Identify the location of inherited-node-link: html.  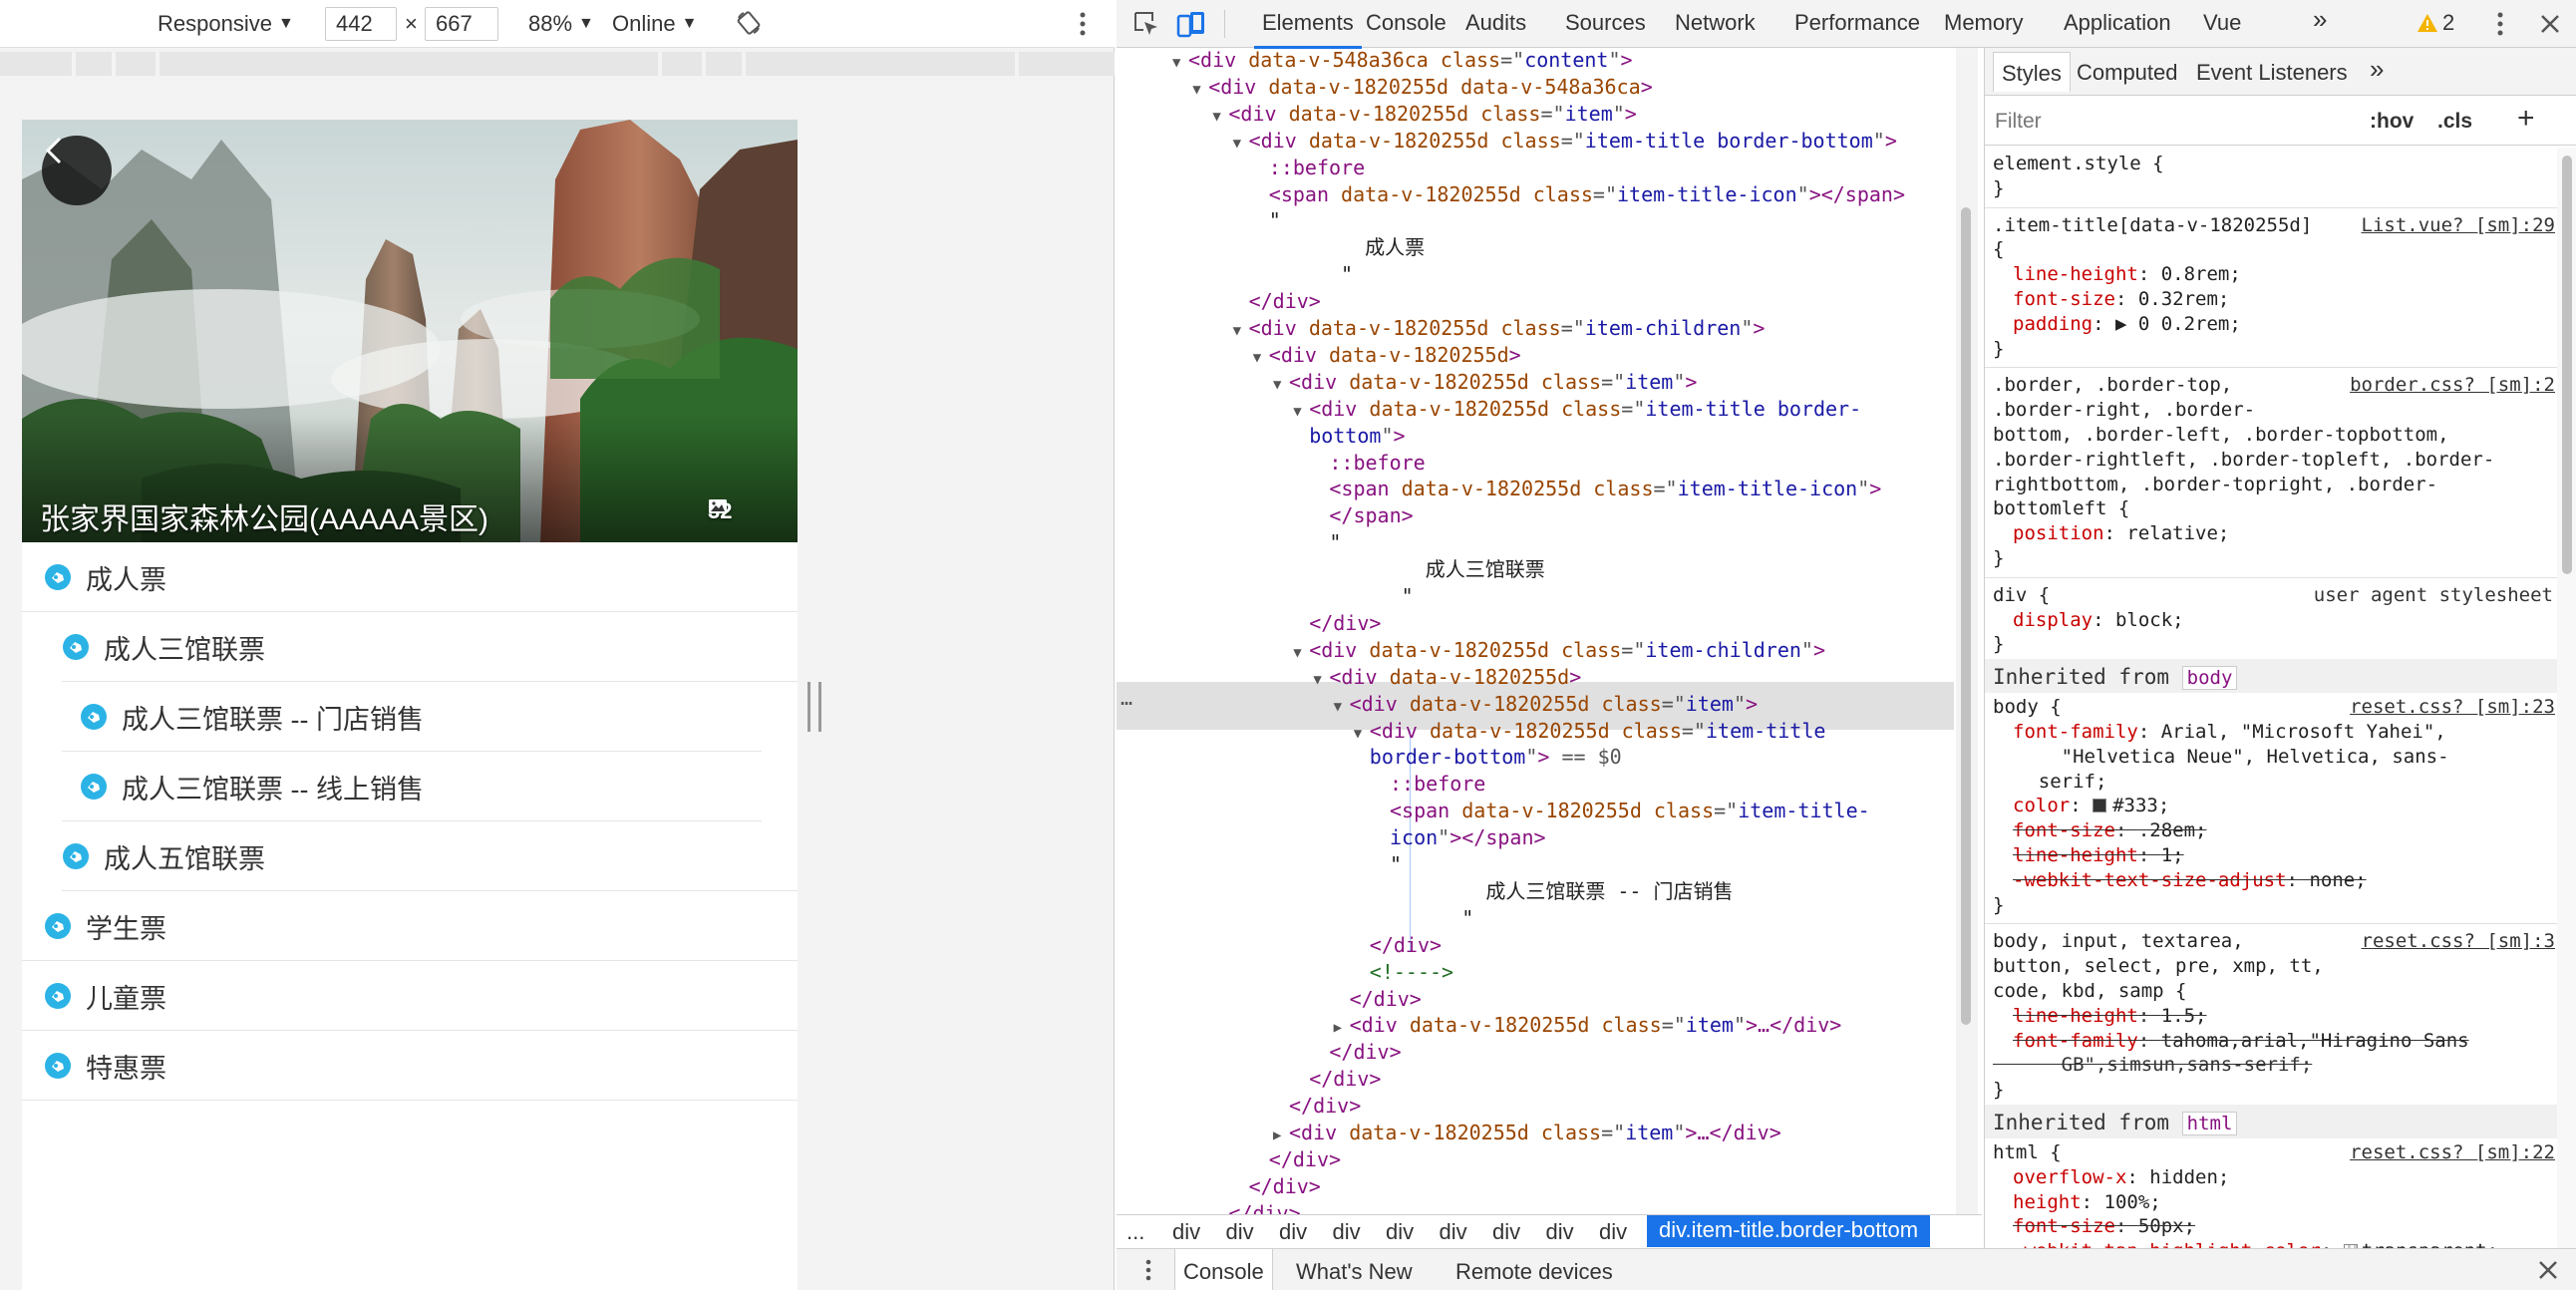
(2209, 1123).